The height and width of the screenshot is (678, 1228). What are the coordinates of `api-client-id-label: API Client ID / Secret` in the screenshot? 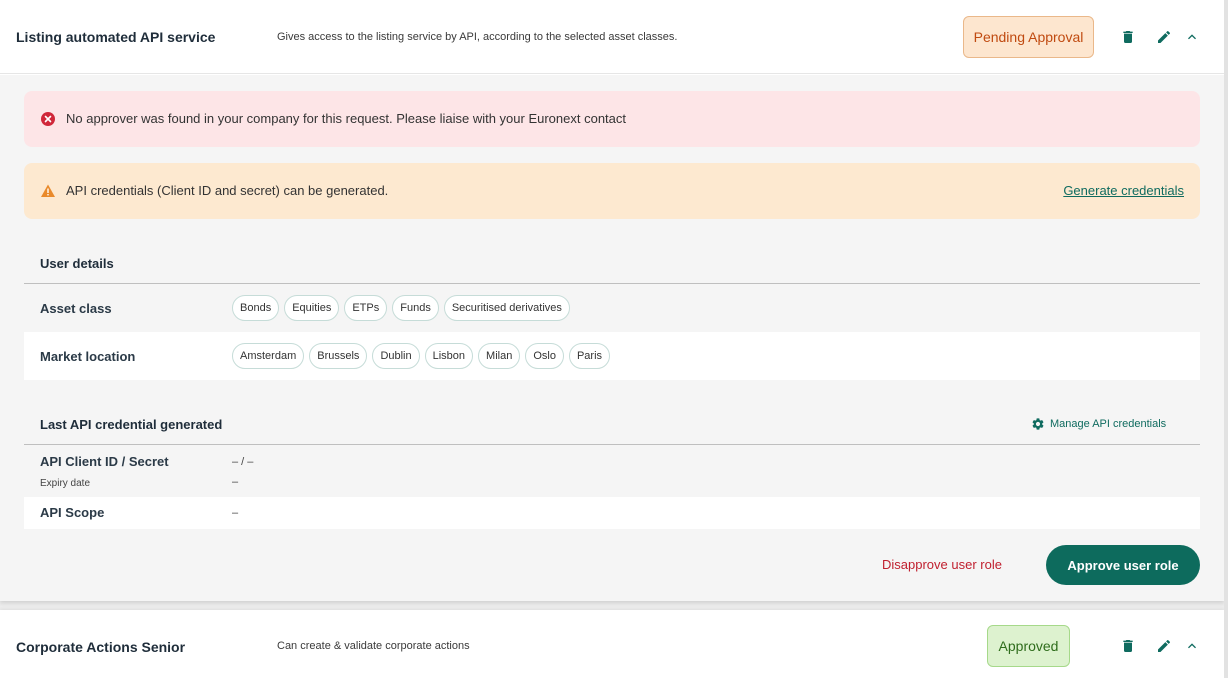 It's located at (104, 461).